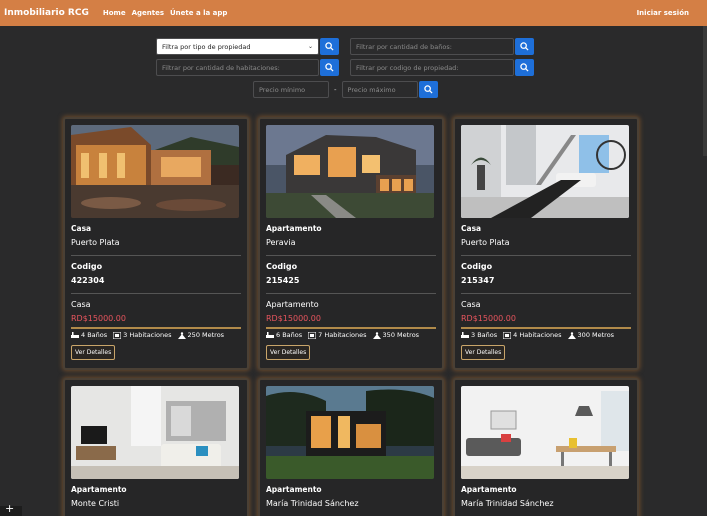 The width and height of the screenshot is (707, 516). Describe the element at coordinates (206, 46) in the screenshot. I see `property-type-select-value: Filtra por tipo de propiedad` at that location.